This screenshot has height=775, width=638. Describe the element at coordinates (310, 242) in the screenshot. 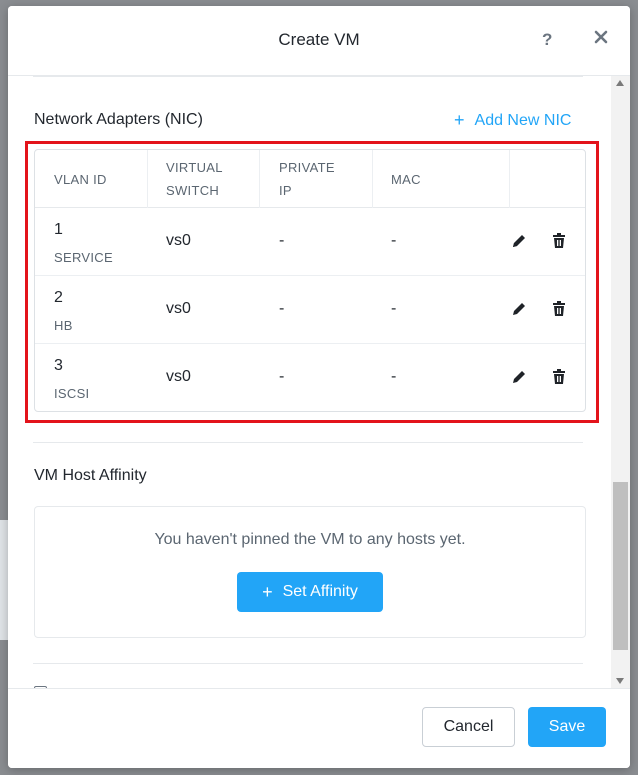

I see `table-row: 1 SERVICE vs0 - -` at that location.